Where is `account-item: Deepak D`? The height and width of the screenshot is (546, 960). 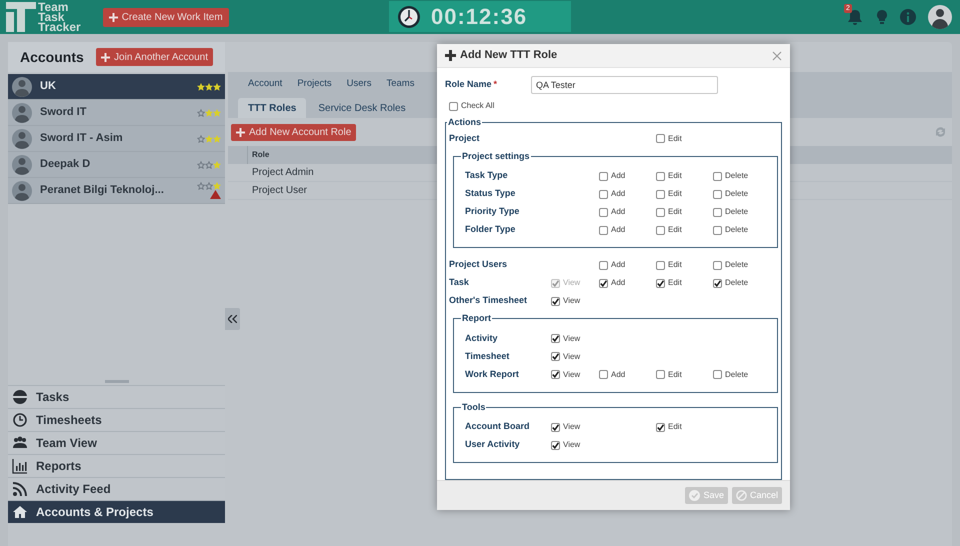
account-item: Deepak D is located at coordinates (116, 165).